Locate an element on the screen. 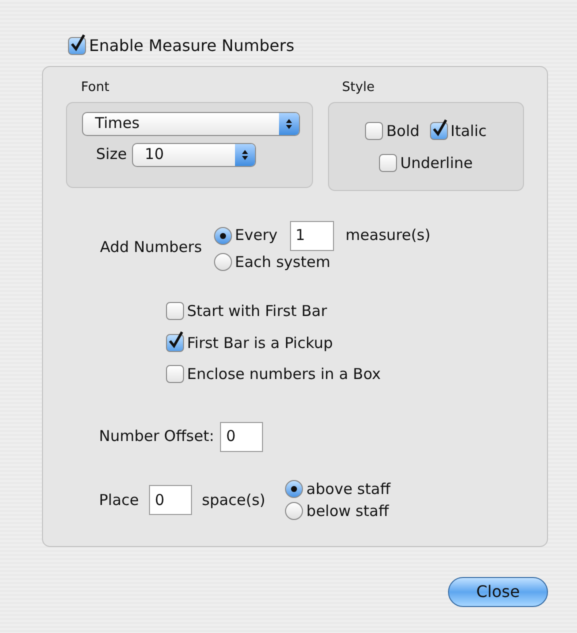  place-label: Place is located at coordinates (119, 500).